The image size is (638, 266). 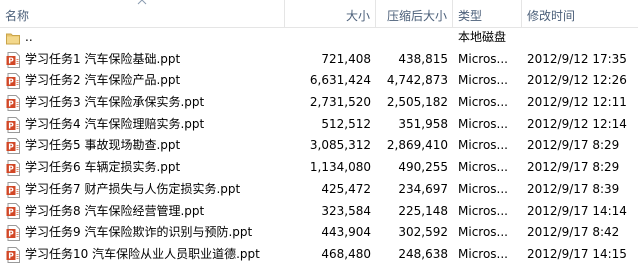 I want to click on file-modified-time: 2012/9/17 14:15, so click(x=577, y=253).